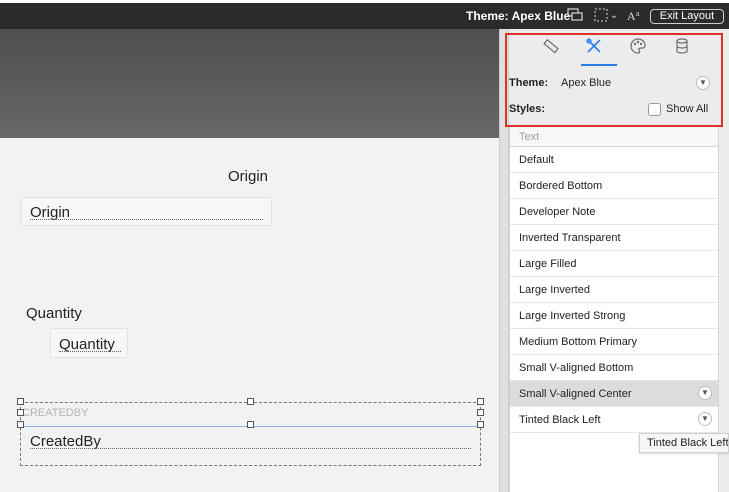  What do you see at coordinates (575, 16) in the screenshot?
I see `layout-theme-icon` at bounding box center [575, 16].